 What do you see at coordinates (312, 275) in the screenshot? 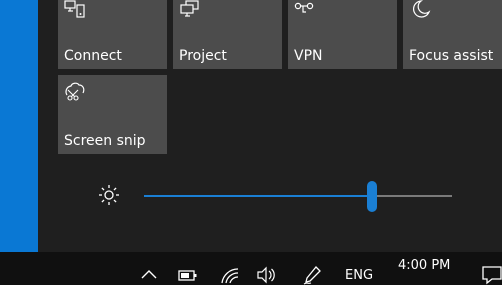
I see `pen-icon` at bounding box center [312, 275].